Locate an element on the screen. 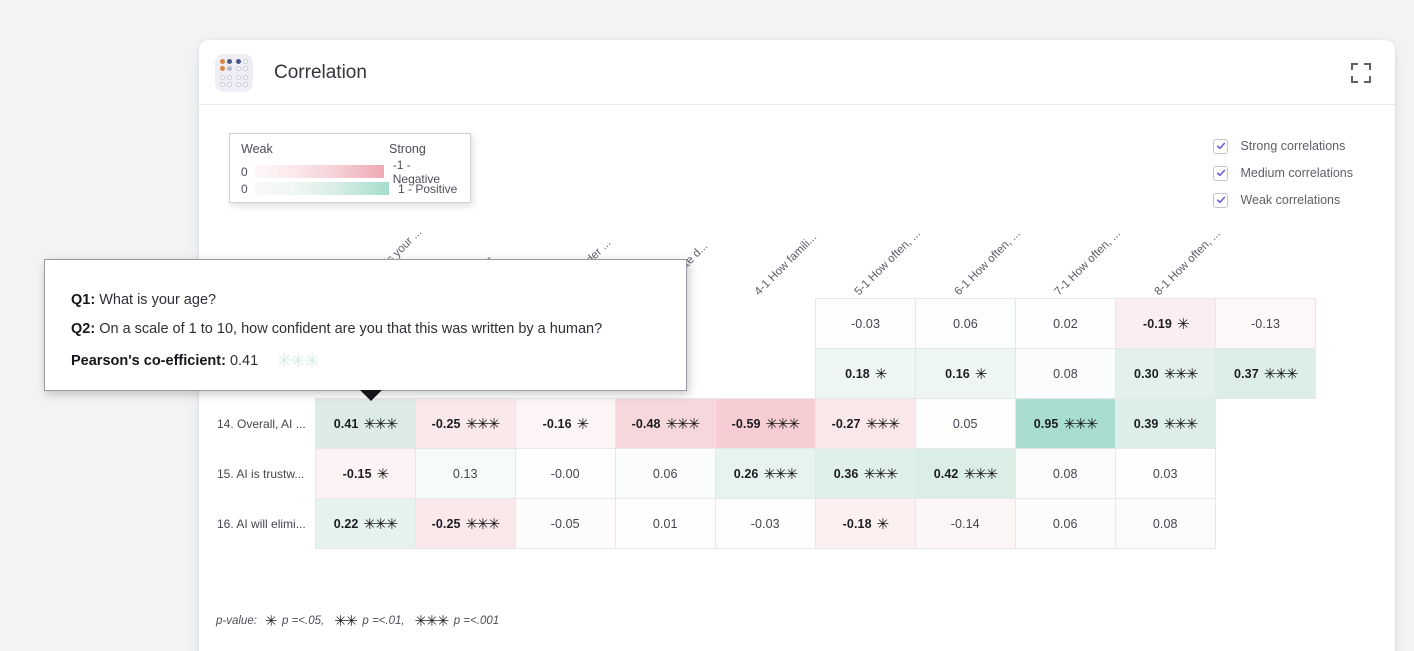  matrix-cell: 0.36 ✳✳✳ is located at coordinates (865, 473).